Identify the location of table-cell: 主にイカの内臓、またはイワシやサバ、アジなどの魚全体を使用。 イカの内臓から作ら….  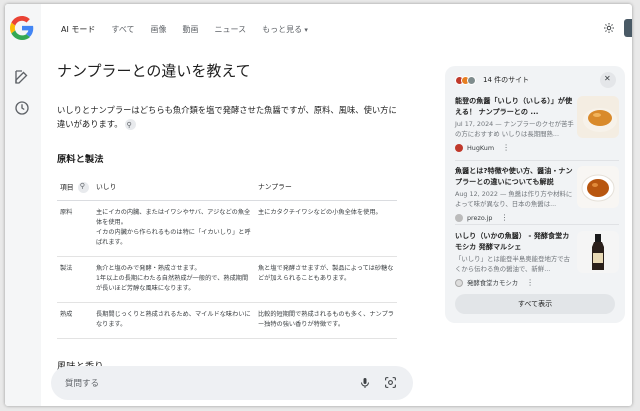
(174, 228).